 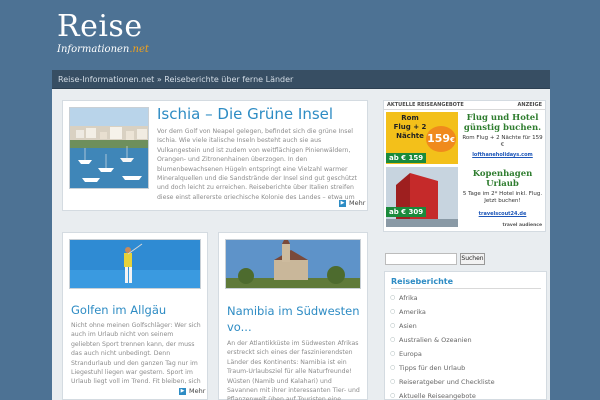 I want to click on post-thumbnail-ischia, so click(x=109, y=148).